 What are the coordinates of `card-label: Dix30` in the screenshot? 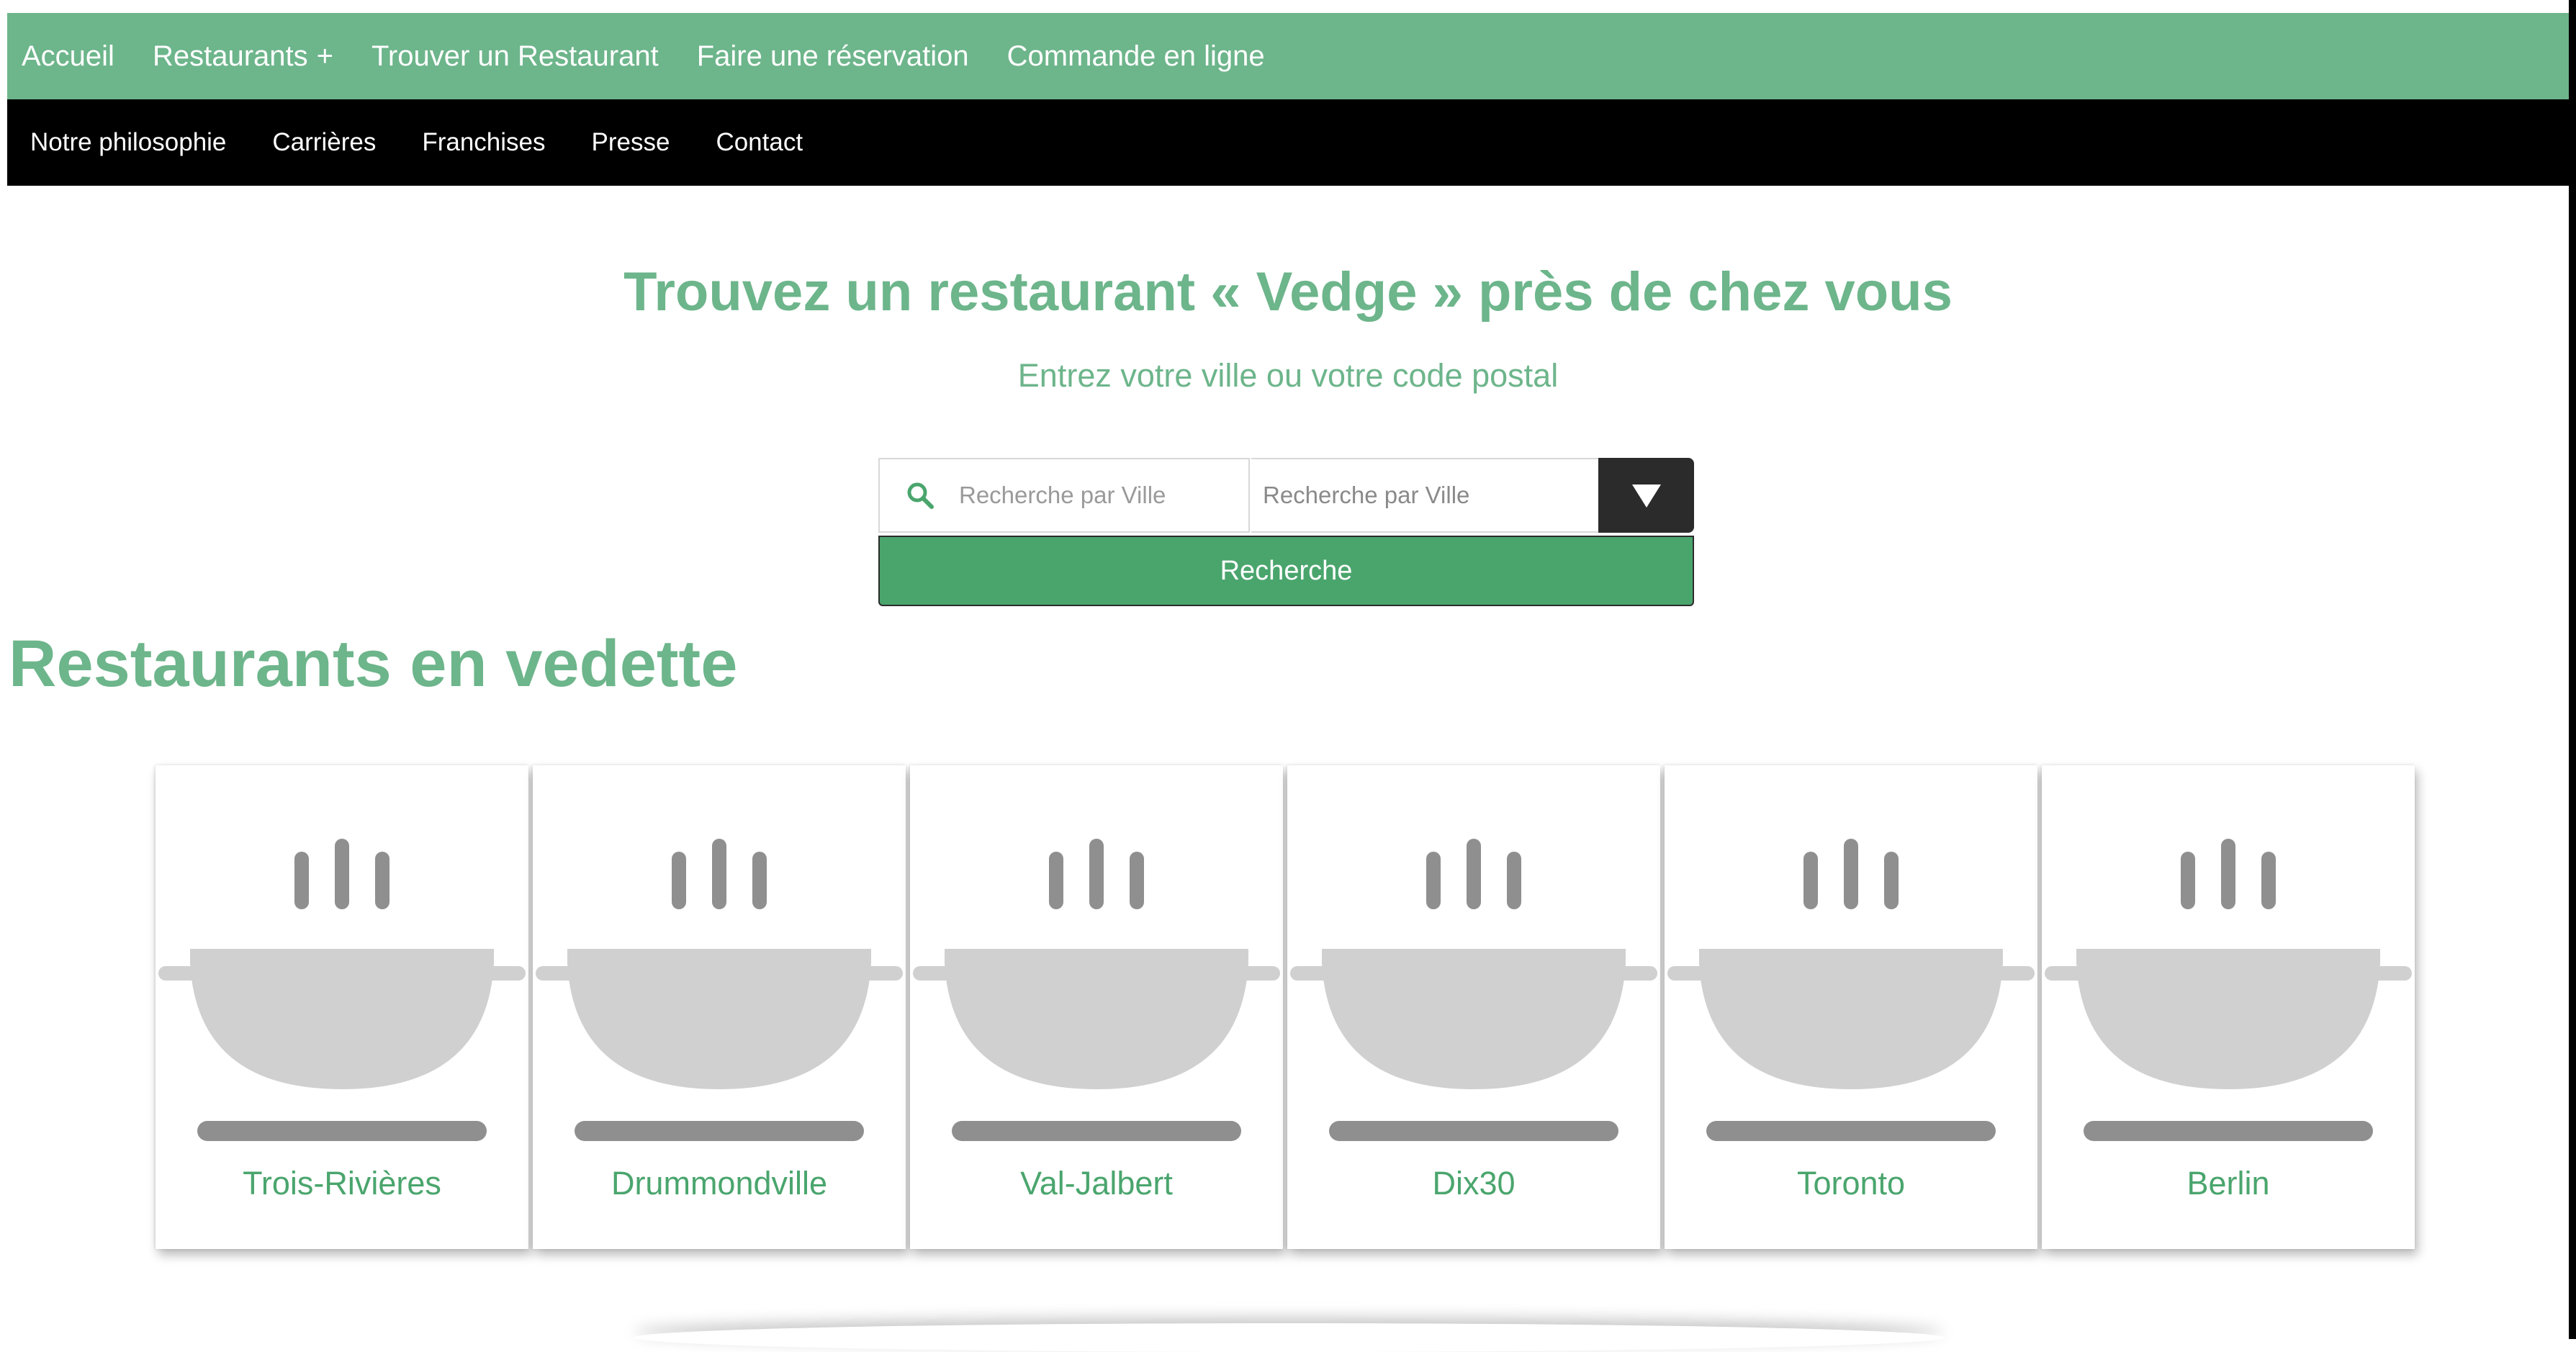 It's located at (1474, 1183).